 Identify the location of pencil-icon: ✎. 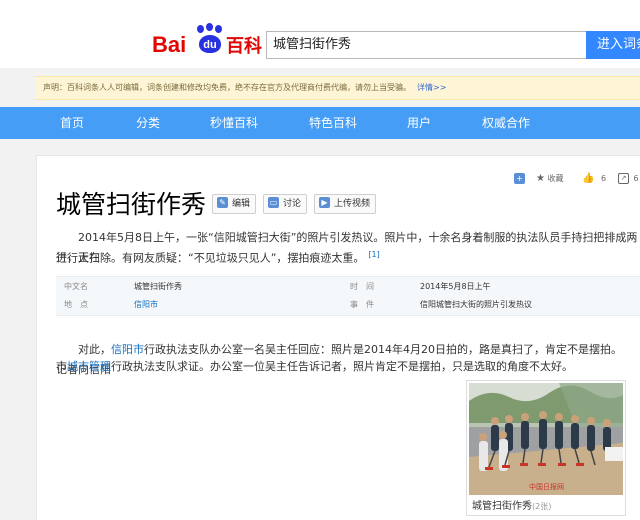
(222, 202).